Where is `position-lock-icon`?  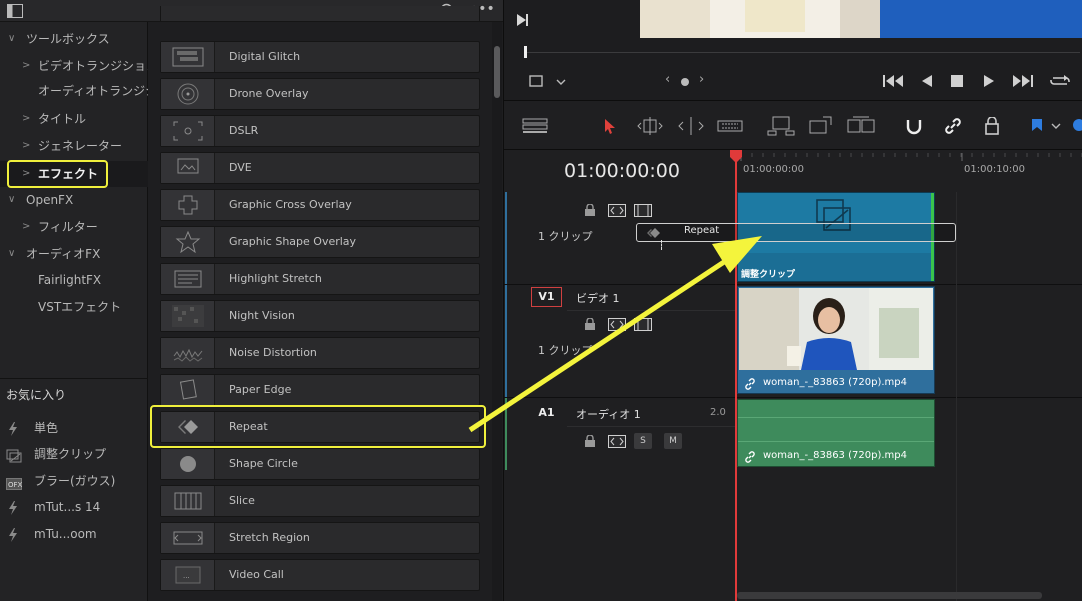 position-lock-icon is located at coordinates (992, 126).